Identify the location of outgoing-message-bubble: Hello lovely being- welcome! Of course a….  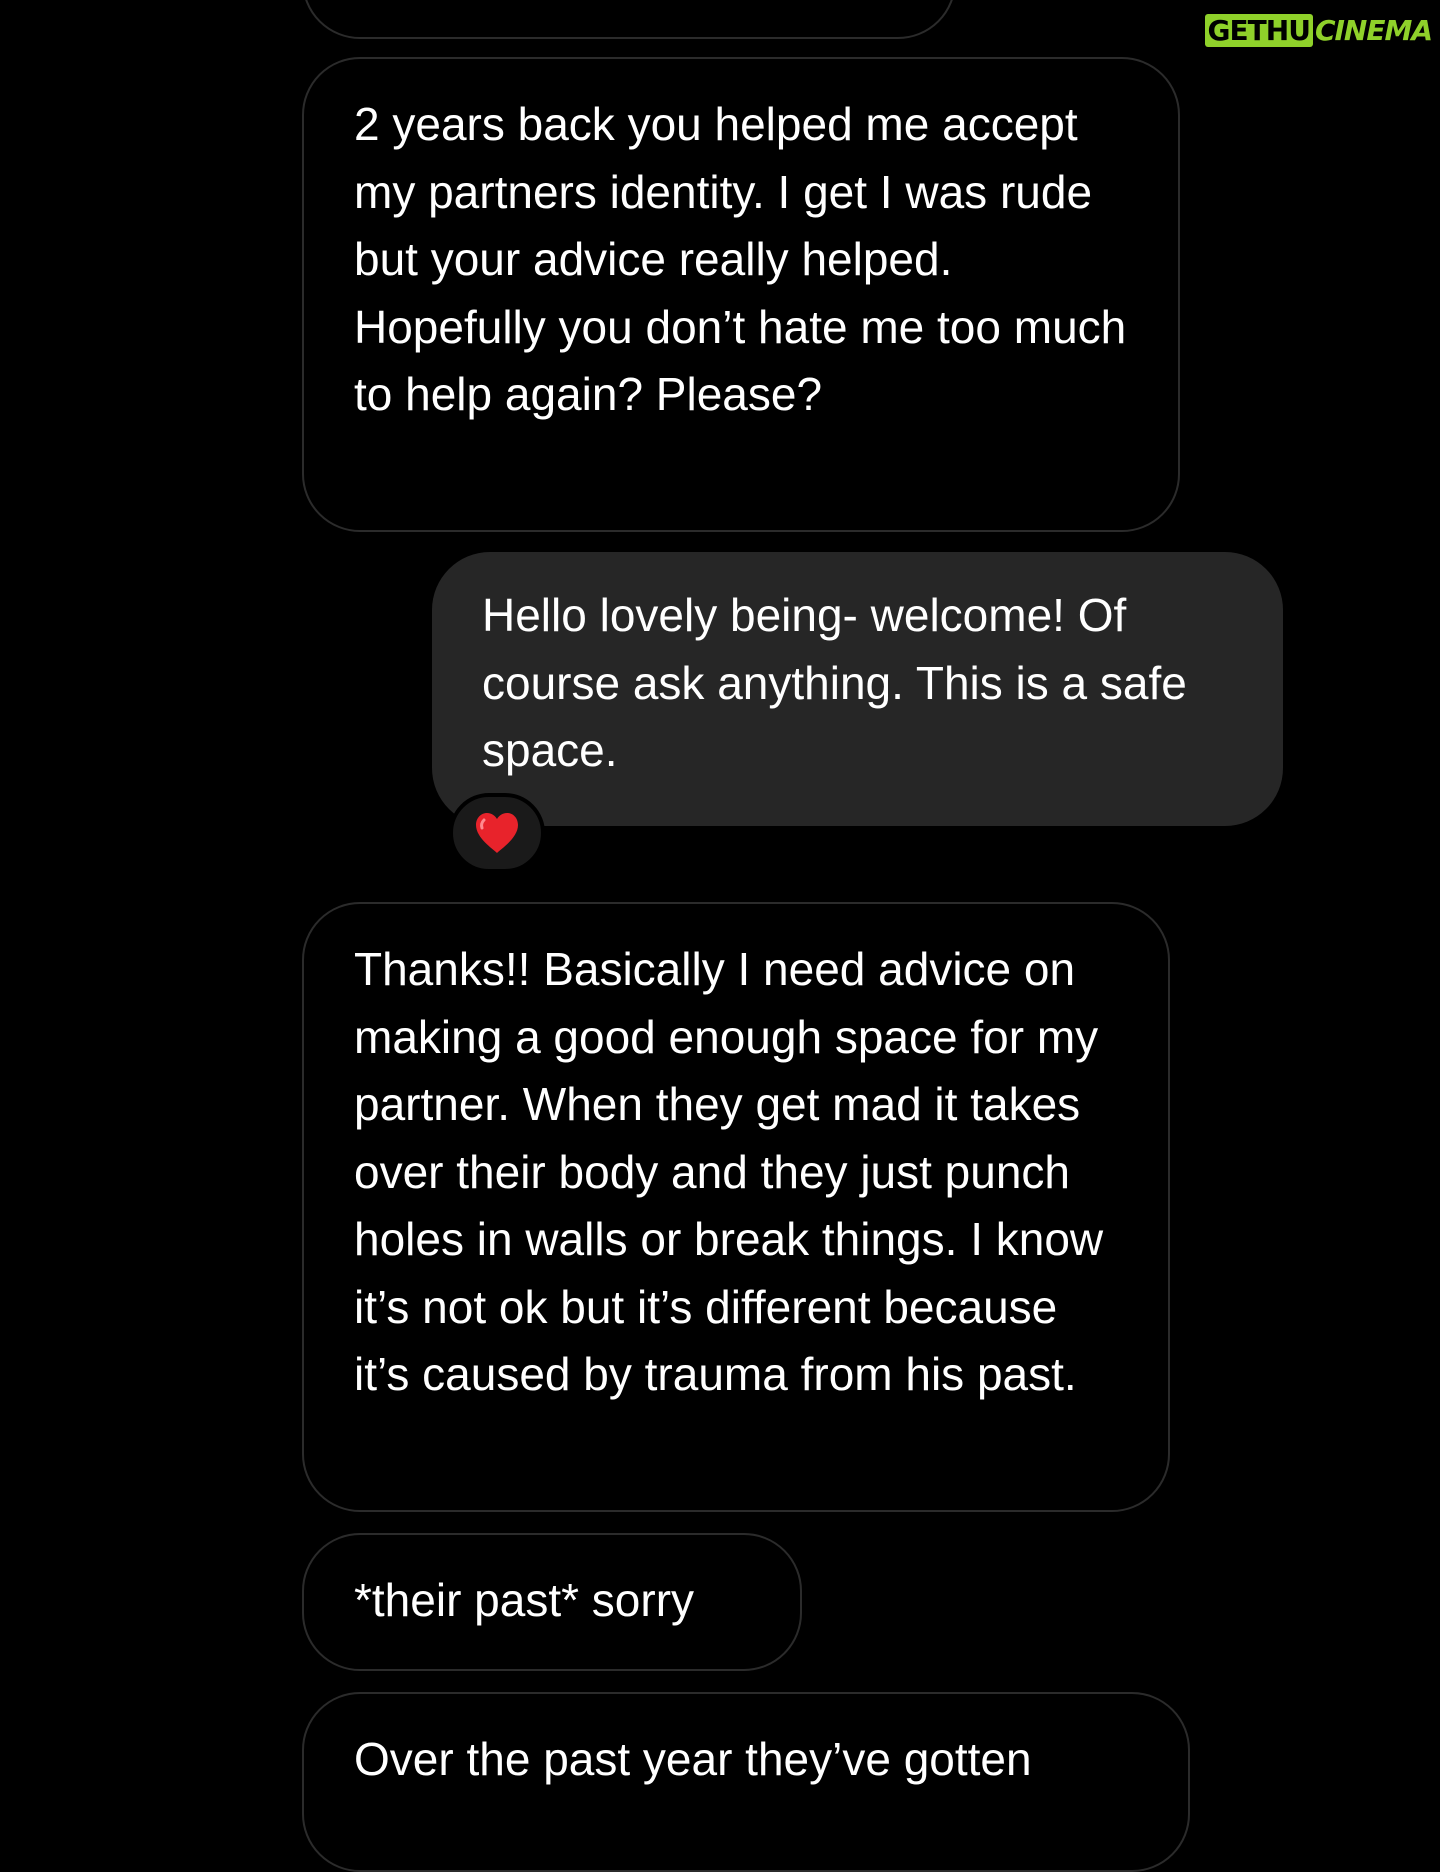
(857, 689).